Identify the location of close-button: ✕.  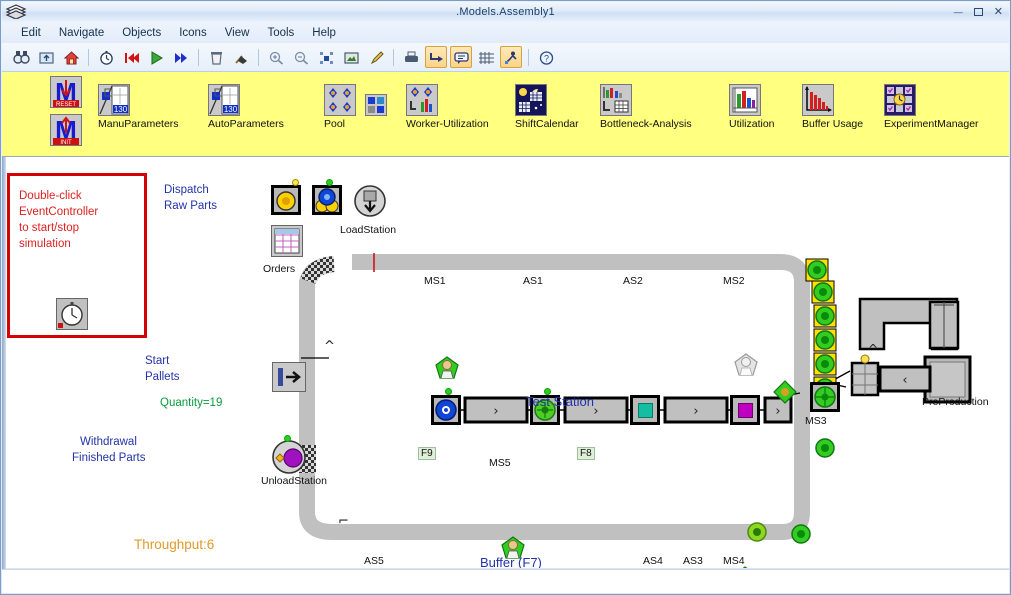
(998, 12).